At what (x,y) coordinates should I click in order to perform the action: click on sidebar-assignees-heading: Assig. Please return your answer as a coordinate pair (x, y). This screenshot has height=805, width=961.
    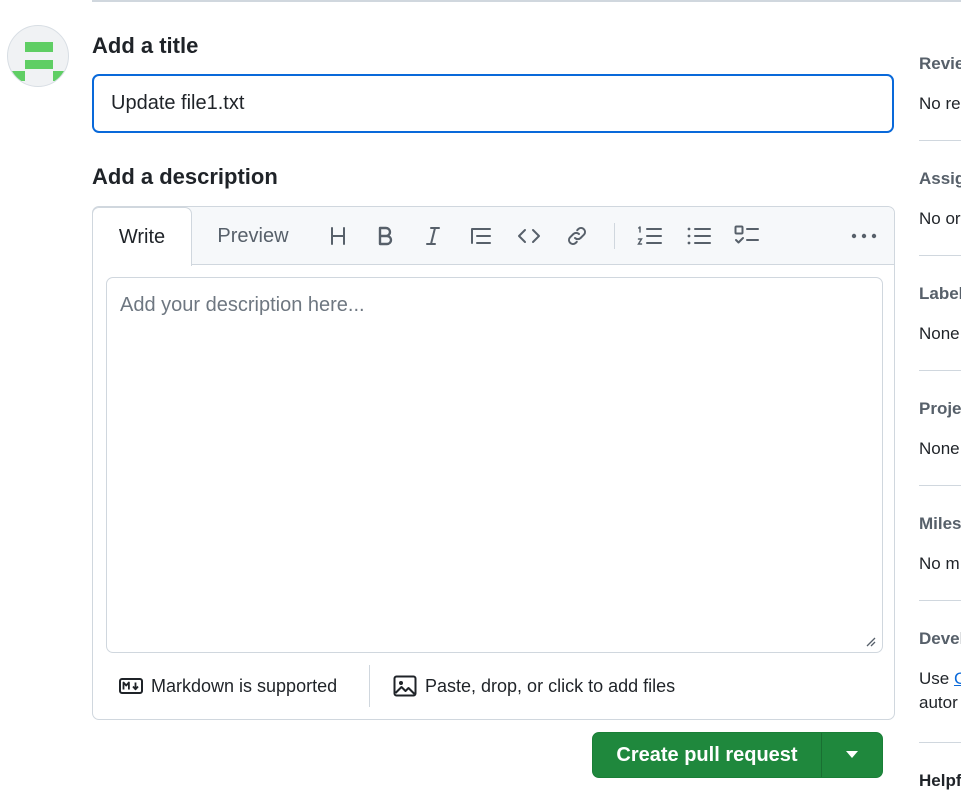
    Looking at the image, I should click on (940, 178).